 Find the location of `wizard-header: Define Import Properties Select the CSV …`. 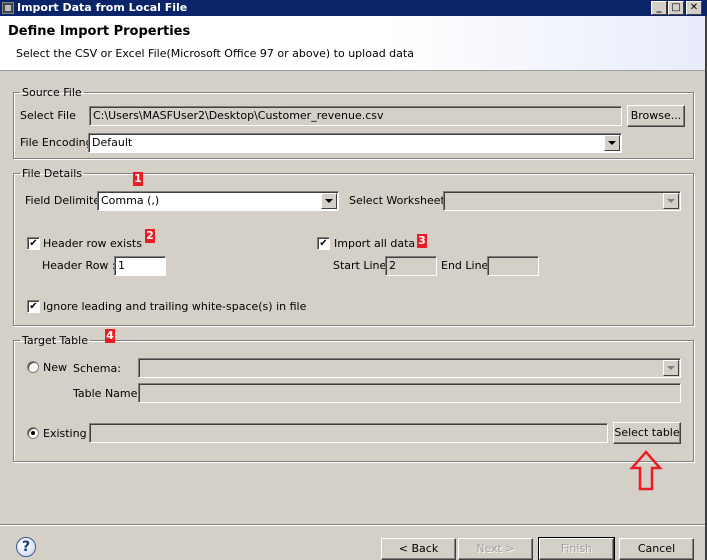

wizard-header: Define Import Properties Select the CSV … is located at coordinates (353, 43).